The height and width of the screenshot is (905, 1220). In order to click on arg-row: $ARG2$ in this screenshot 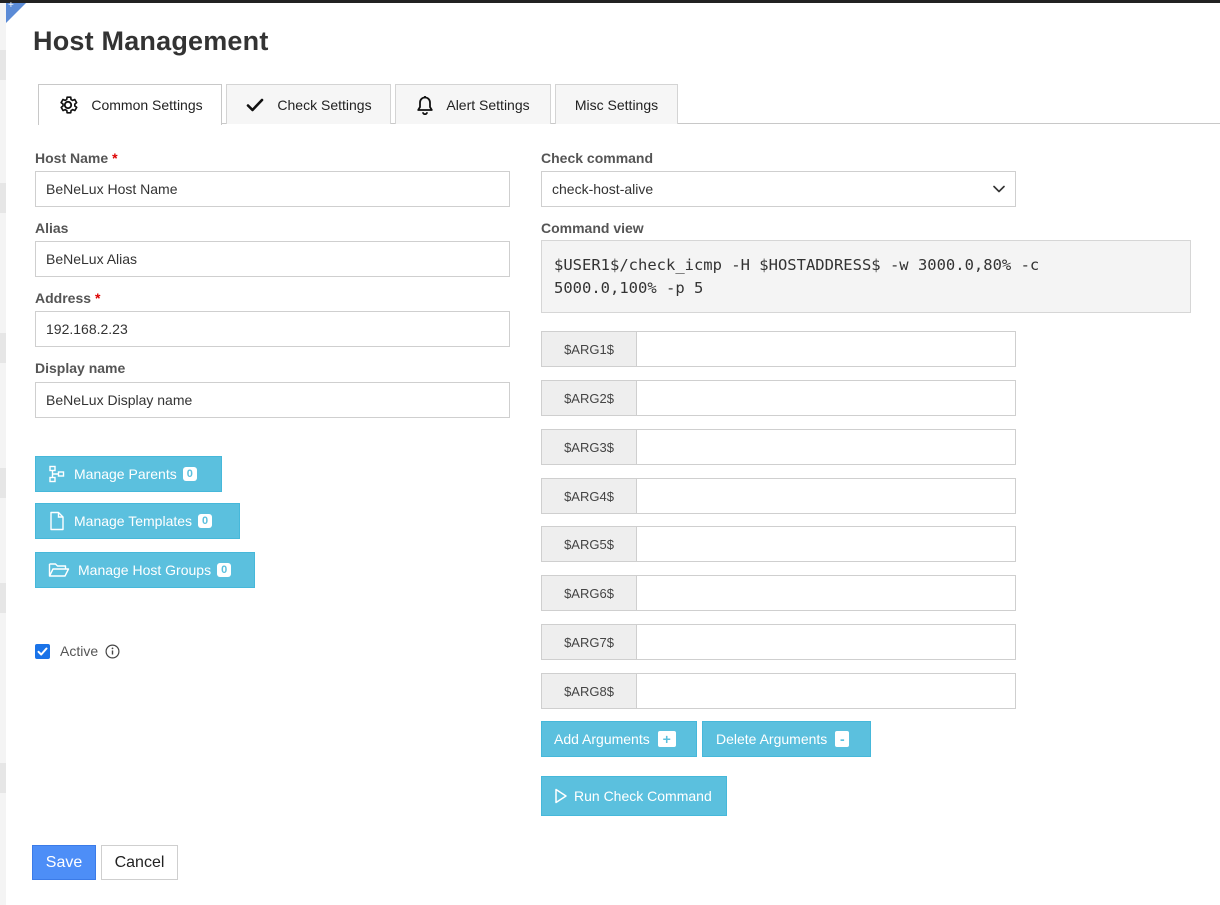, I will do `click(778, 398)`.